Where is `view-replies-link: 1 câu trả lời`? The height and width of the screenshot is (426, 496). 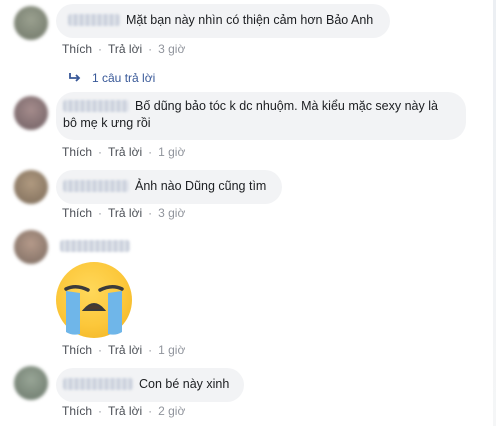 view-replies-link: 1 câu trả lời is located at coordinates (111, 78).